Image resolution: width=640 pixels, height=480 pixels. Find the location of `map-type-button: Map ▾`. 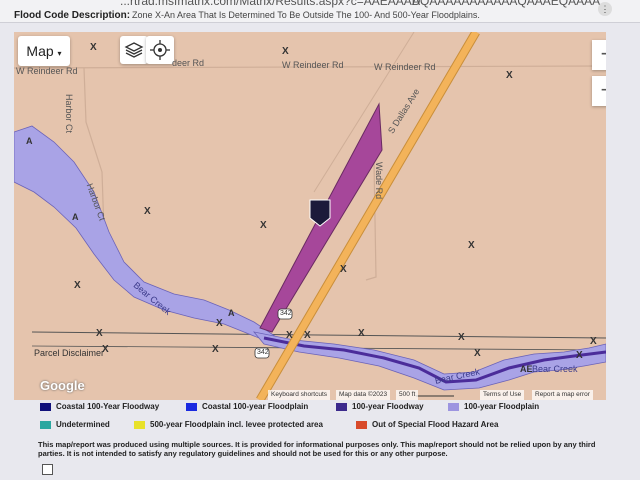

map-type-button: Map ▾ is located at coordinates (44, 51).